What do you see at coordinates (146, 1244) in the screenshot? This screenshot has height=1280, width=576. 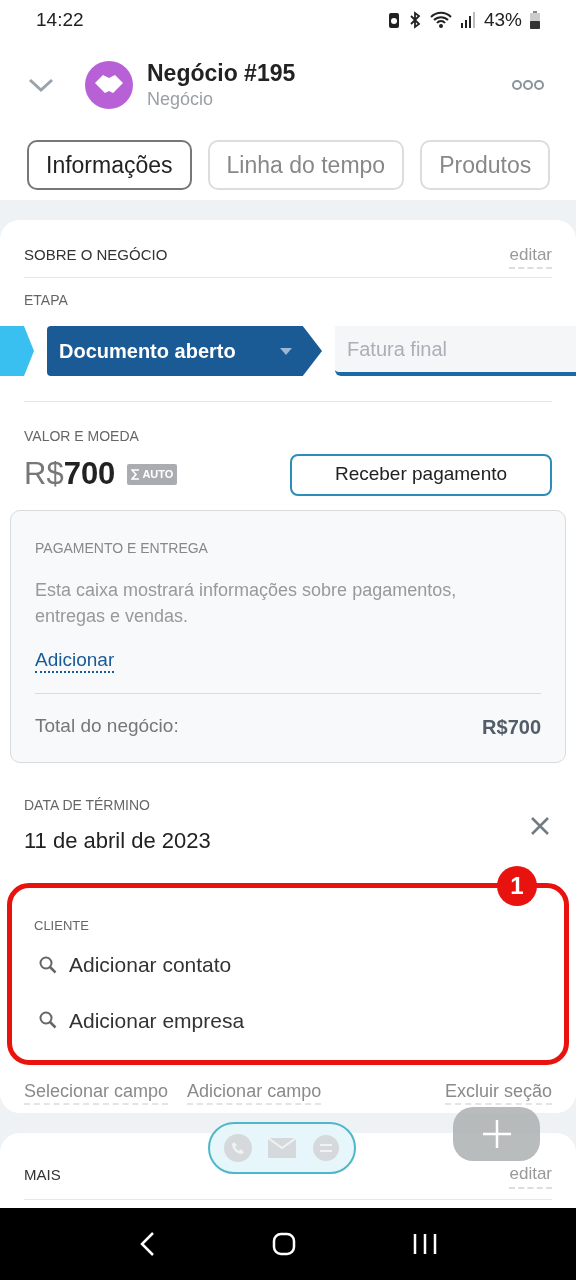 I see `back-icon` at bounding box center [146, 1244].